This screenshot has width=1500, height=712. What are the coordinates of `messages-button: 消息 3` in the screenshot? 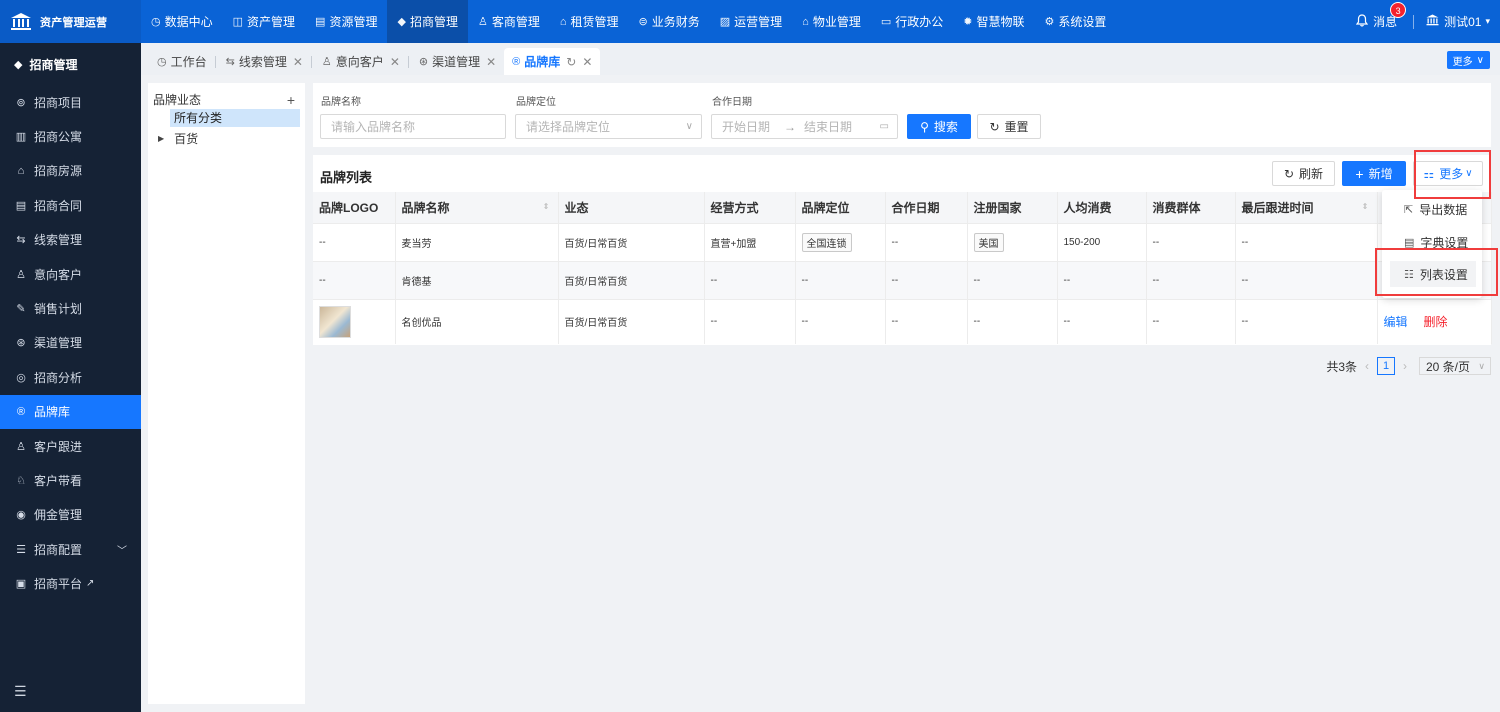 It's located at (1381, 16).